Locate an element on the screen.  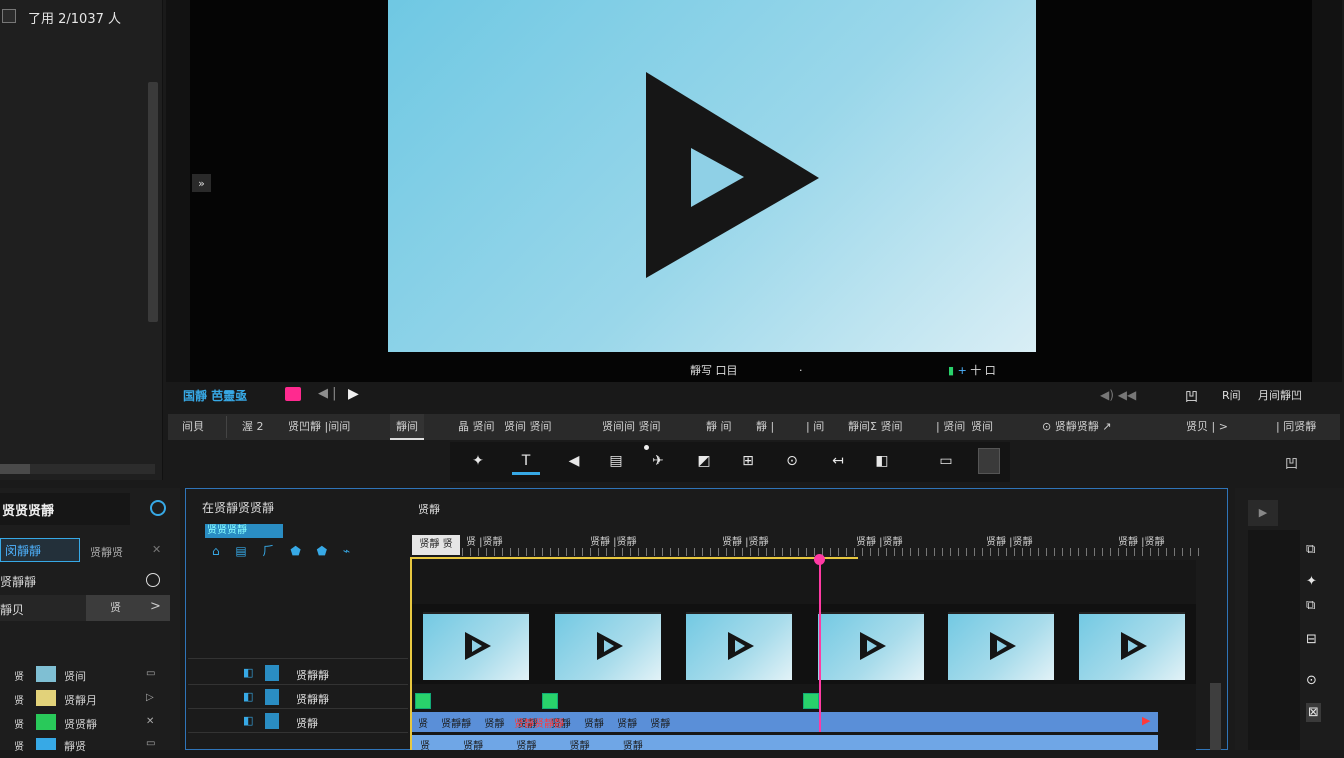
timeline-ruler is located at coordinates (832, 552).